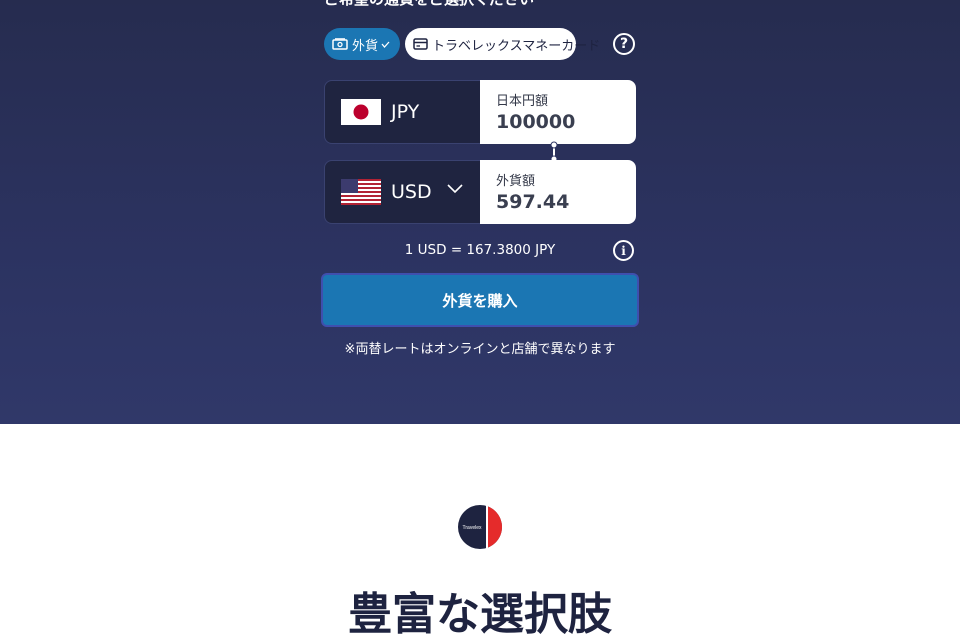 This screenshot has width=960, height=638. What do you see at coordinates (361, 112) in the screenshot?
I see `japan-flag-icon` at bounding box center [361, 112].